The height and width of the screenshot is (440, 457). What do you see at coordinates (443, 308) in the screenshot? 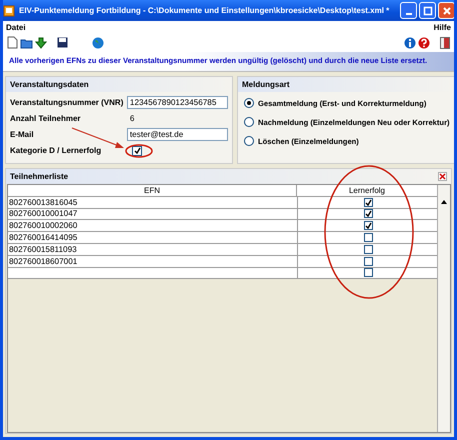
I see `scrollbar` at bounding box center [443, 308].